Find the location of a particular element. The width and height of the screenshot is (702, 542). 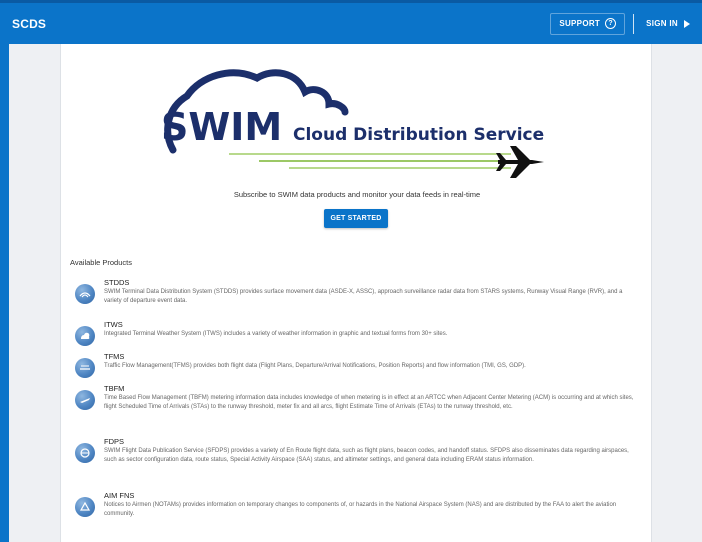

product-name: FDPS is located at coordinates (114, 441).